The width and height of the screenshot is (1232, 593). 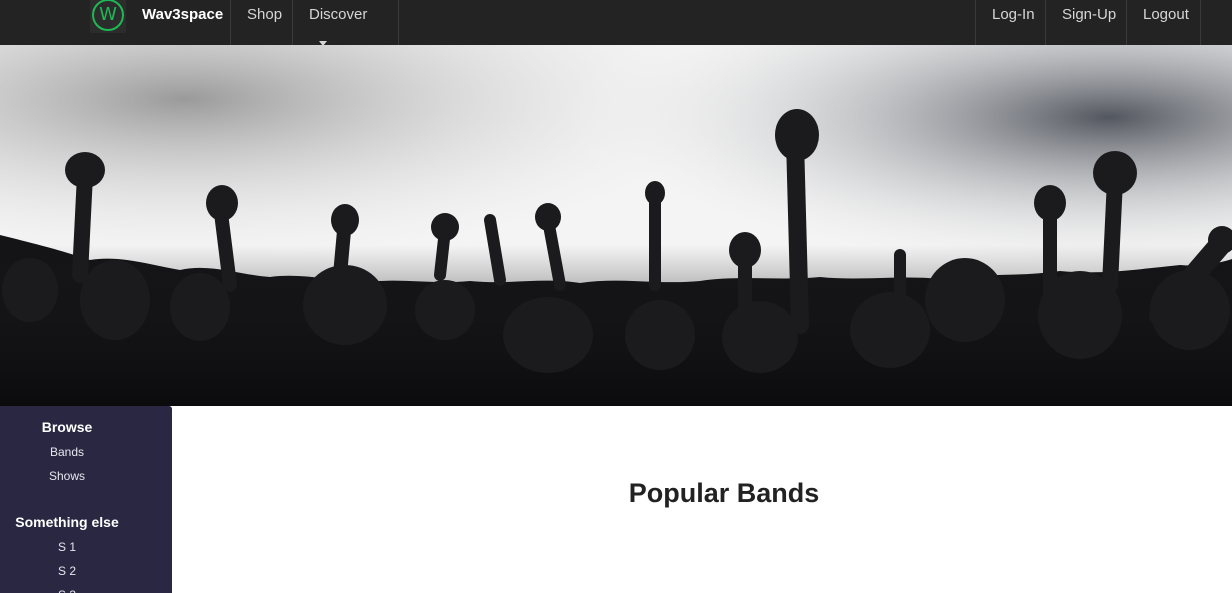 I want to click on nav-logout-link: Logout, so click(x=1163, y=22).